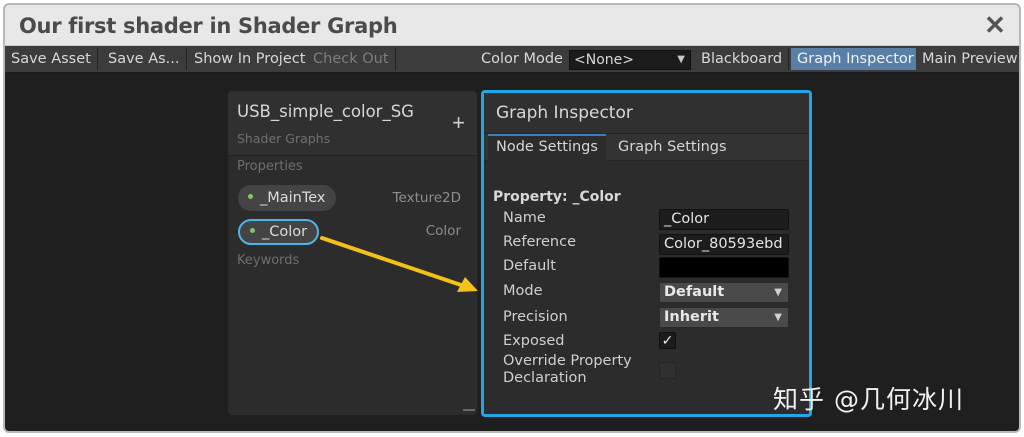 The height and width of the screenshot is (437, 1024). What do you see at coordinates (535, 317) in the screenshot?
I see `precision-label: Precision` at bounding box center [535, 317].